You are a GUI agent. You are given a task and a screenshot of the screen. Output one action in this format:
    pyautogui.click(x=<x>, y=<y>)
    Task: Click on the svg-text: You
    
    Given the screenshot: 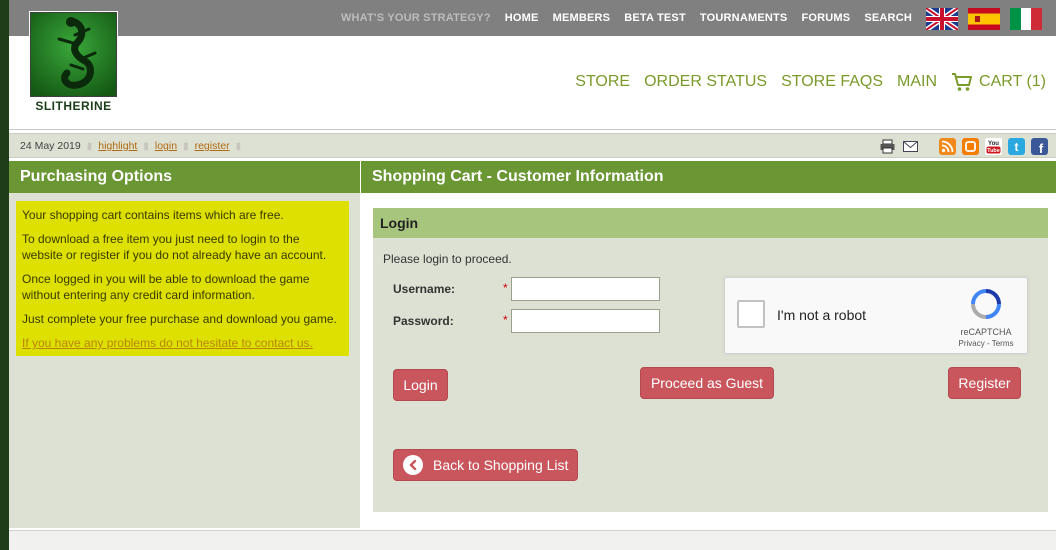 What is the action you would take?
    pyautogui.click(x=993, y=144)
    